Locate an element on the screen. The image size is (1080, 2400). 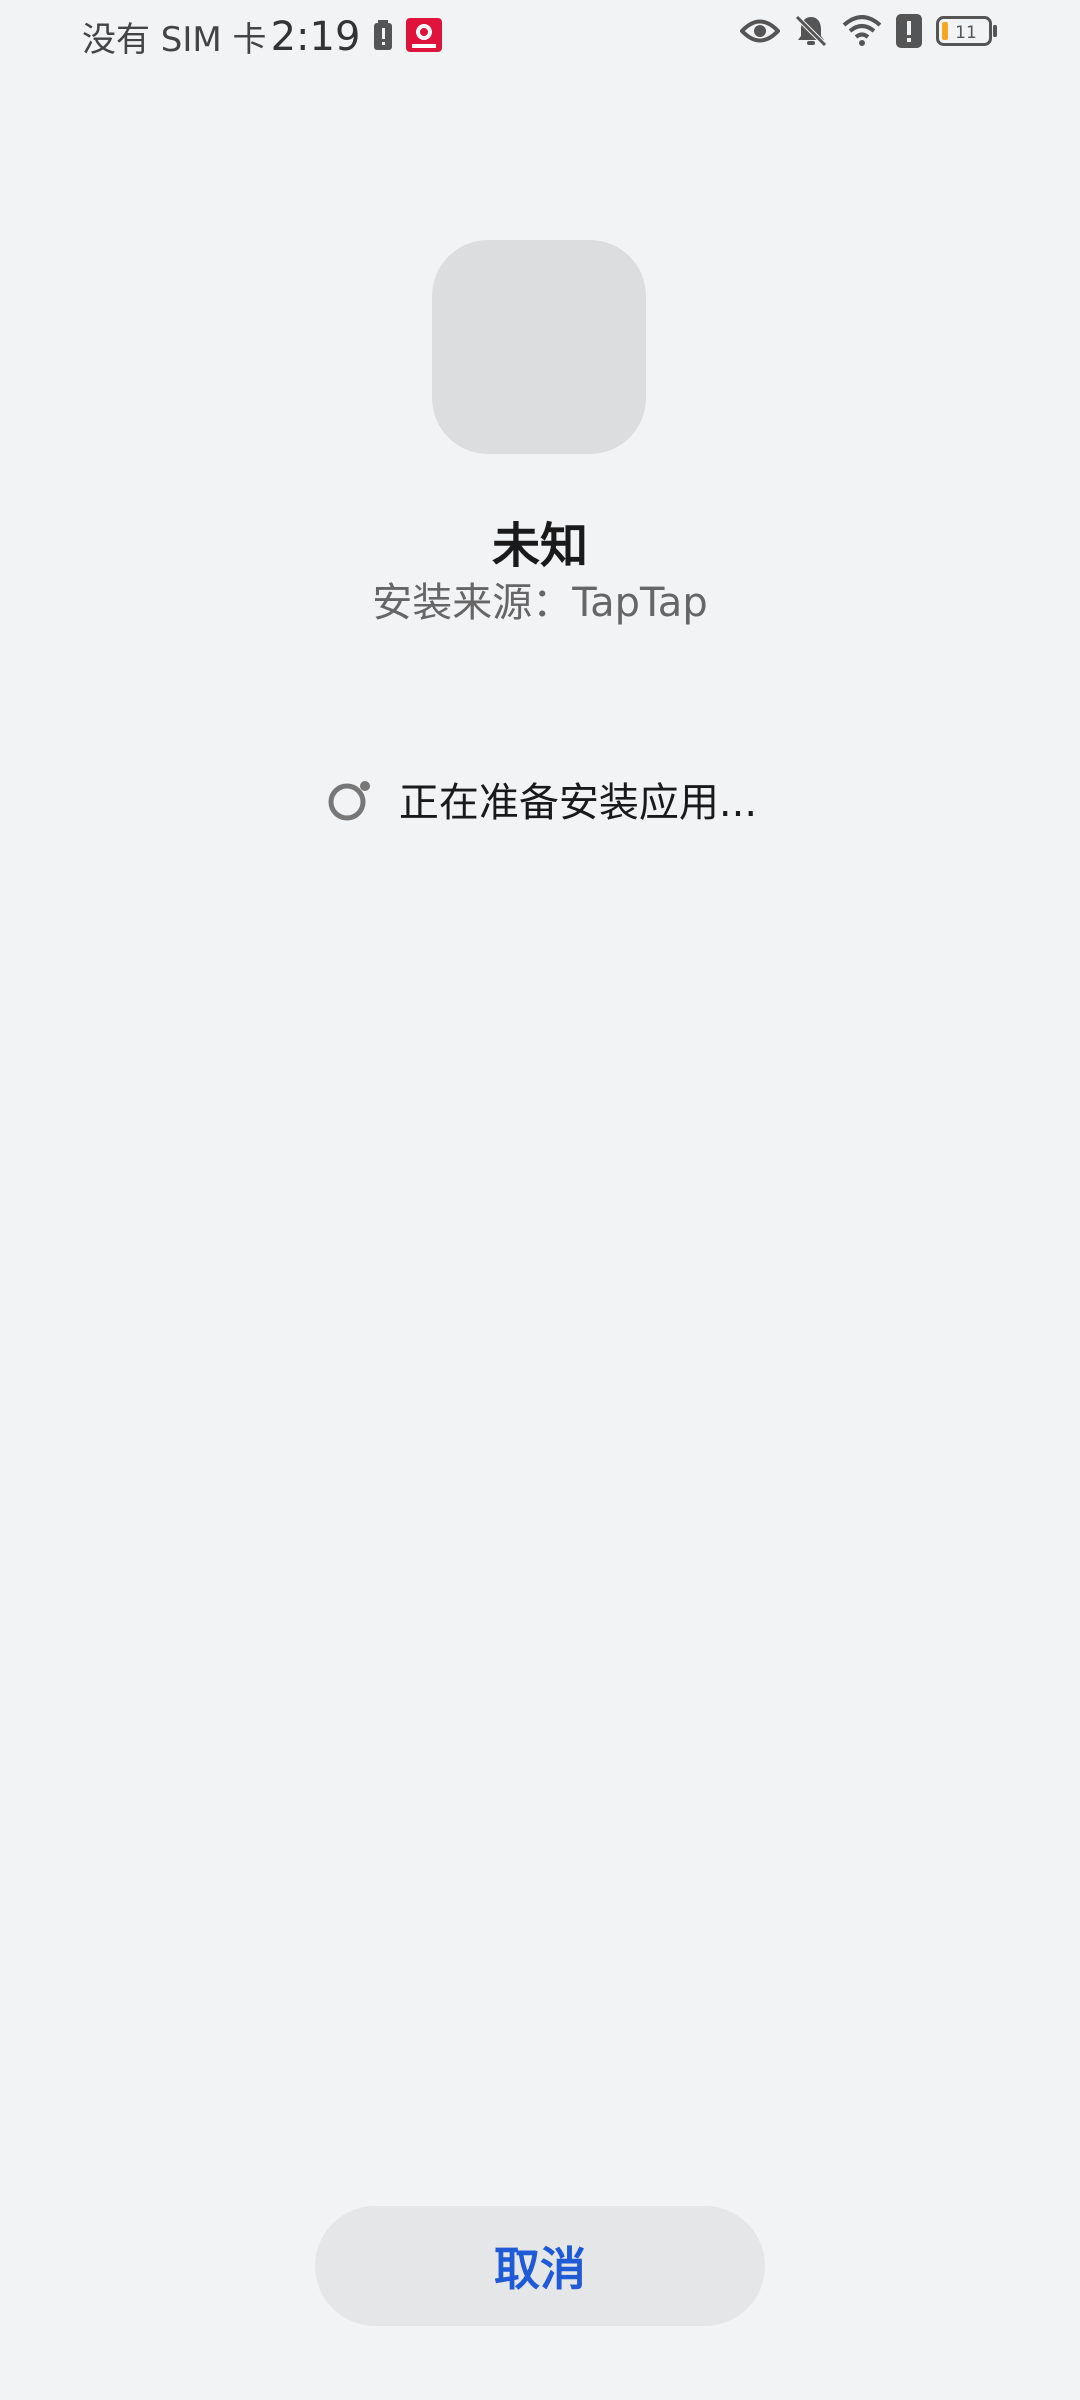
status-right: 11 is located at coordinates (862, 33).